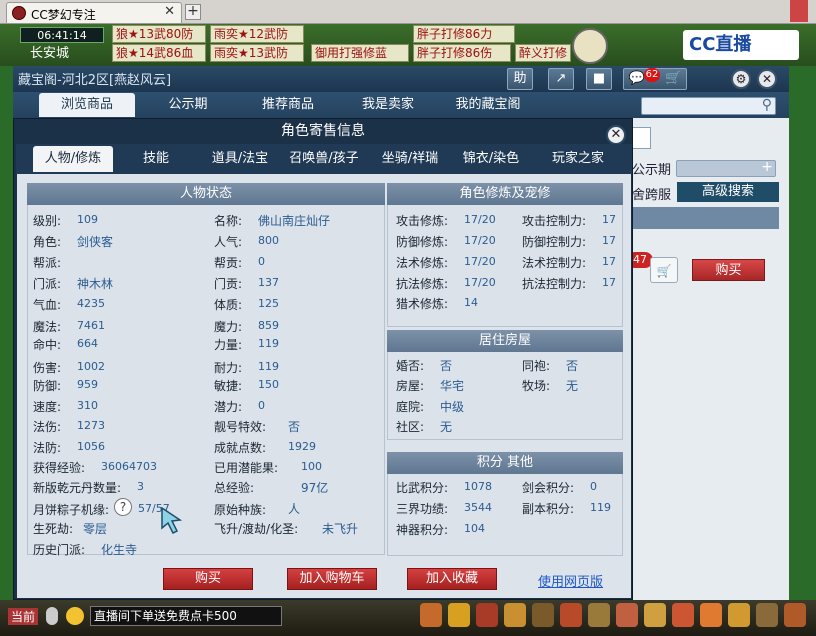 This screenshot has height=636, width=816. I want to click on tab-public: 公示期, so click(188, 105).